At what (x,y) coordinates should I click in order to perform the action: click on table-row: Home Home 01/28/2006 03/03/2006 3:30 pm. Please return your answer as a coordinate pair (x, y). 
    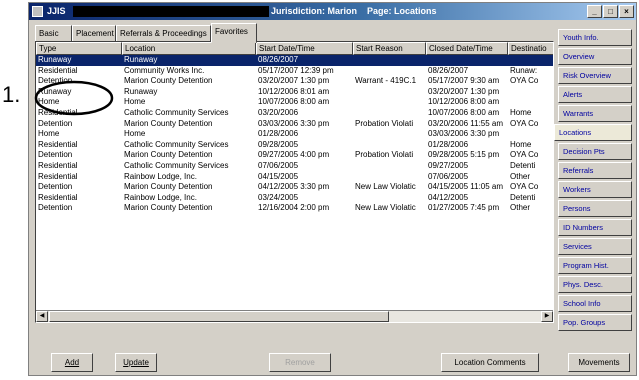
    Looking at the image, I should click on (294, 134).